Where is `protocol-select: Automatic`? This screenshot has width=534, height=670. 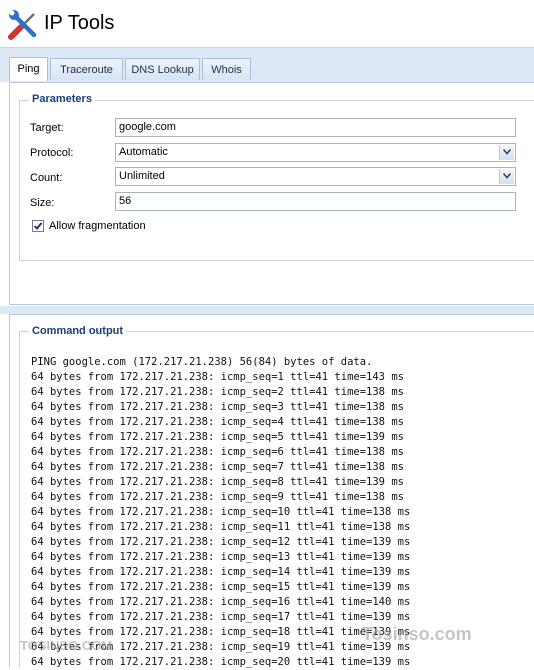
protocol-select: Automatic is located at coordinates (315, 152).